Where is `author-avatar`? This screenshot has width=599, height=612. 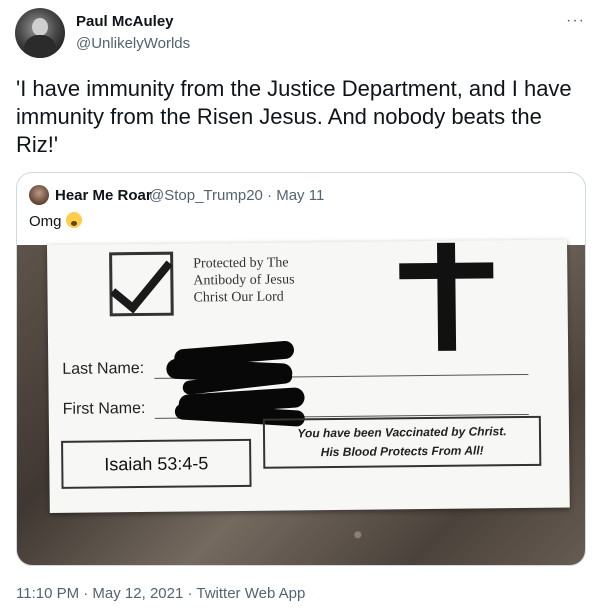 author-avatar is located at coordinates (40, 33).